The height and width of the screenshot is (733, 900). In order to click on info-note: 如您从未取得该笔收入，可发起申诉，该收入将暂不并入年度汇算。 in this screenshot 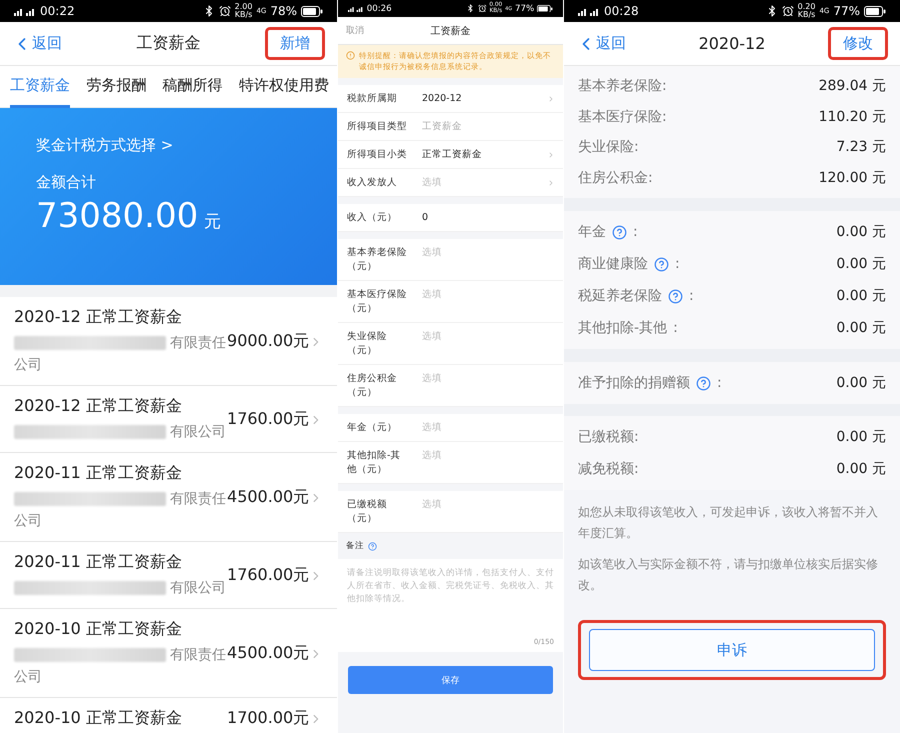, I will do `click(728, 523)`.